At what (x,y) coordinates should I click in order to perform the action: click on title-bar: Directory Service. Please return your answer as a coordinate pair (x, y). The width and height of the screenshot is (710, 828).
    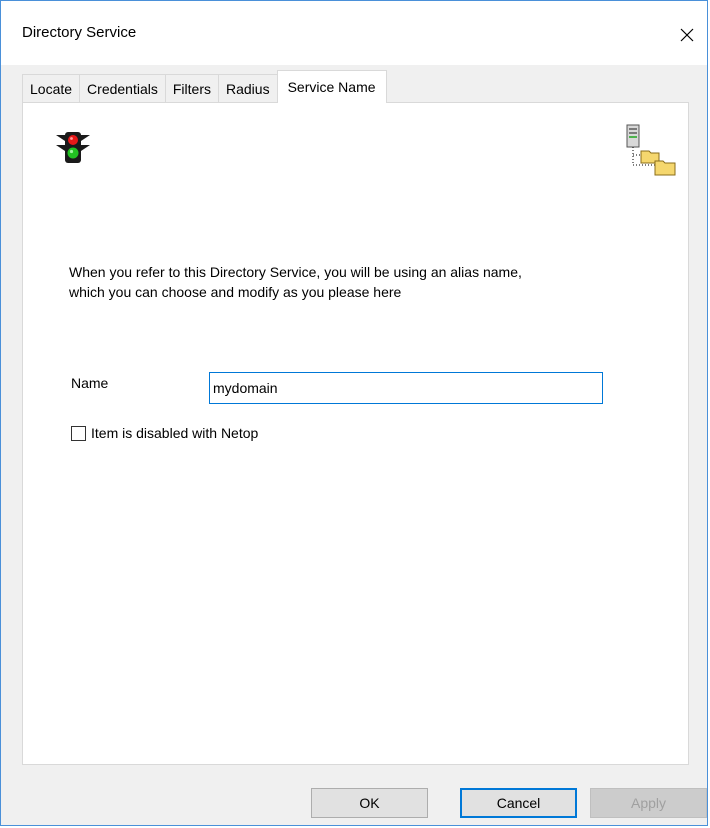
    Looking at the image, I should click on (354, 33).